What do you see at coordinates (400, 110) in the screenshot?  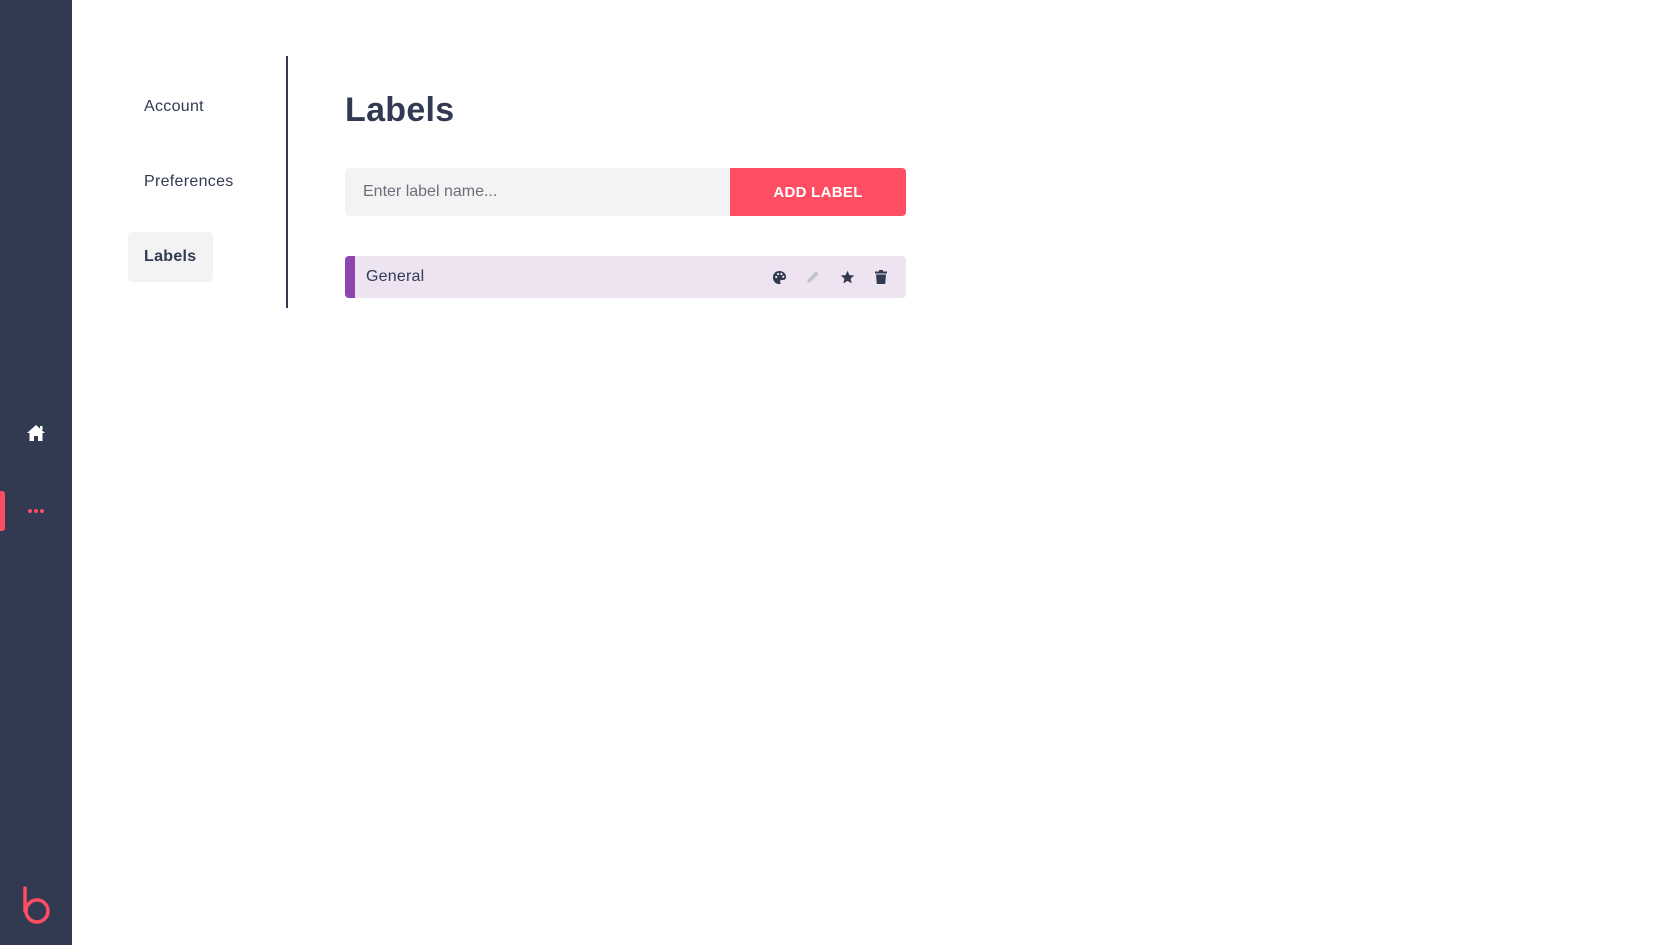 I see `page-title: Labels` at bounding box center [400, 110].